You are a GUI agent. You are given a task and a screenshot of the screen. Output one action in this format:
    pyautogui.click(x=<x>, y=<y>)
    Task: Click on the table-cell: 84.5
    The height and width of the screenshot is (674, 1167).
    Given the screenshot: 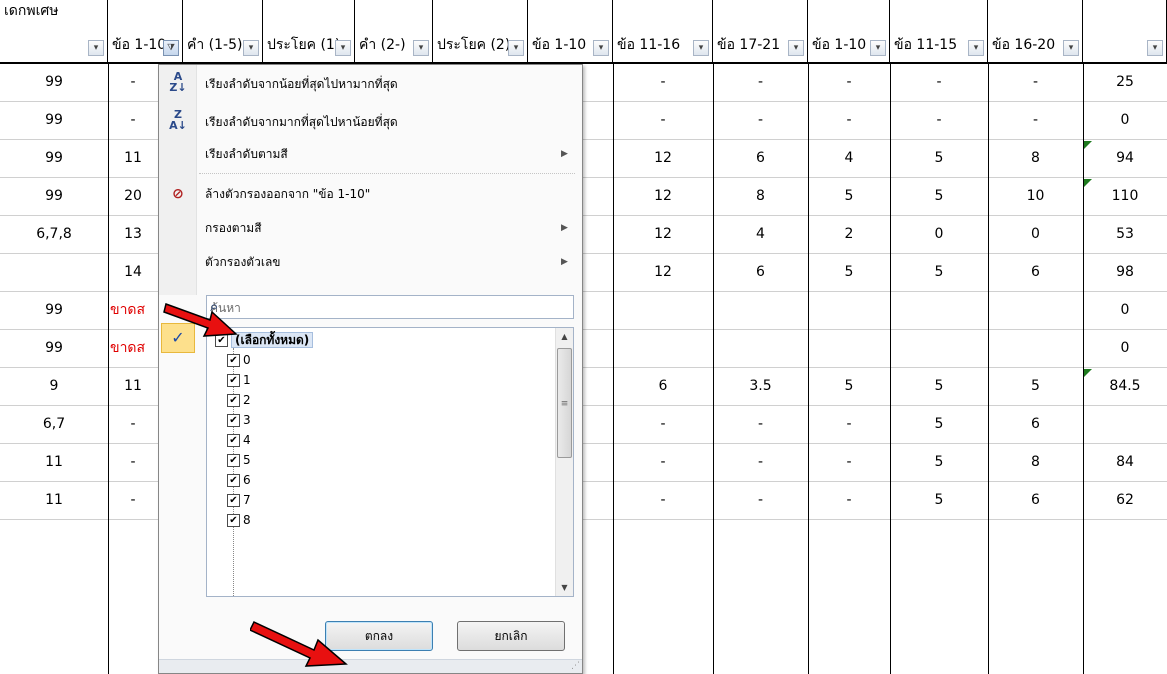 What is the action you would take?
    pyautogui.click(x=1125, y=386)
    